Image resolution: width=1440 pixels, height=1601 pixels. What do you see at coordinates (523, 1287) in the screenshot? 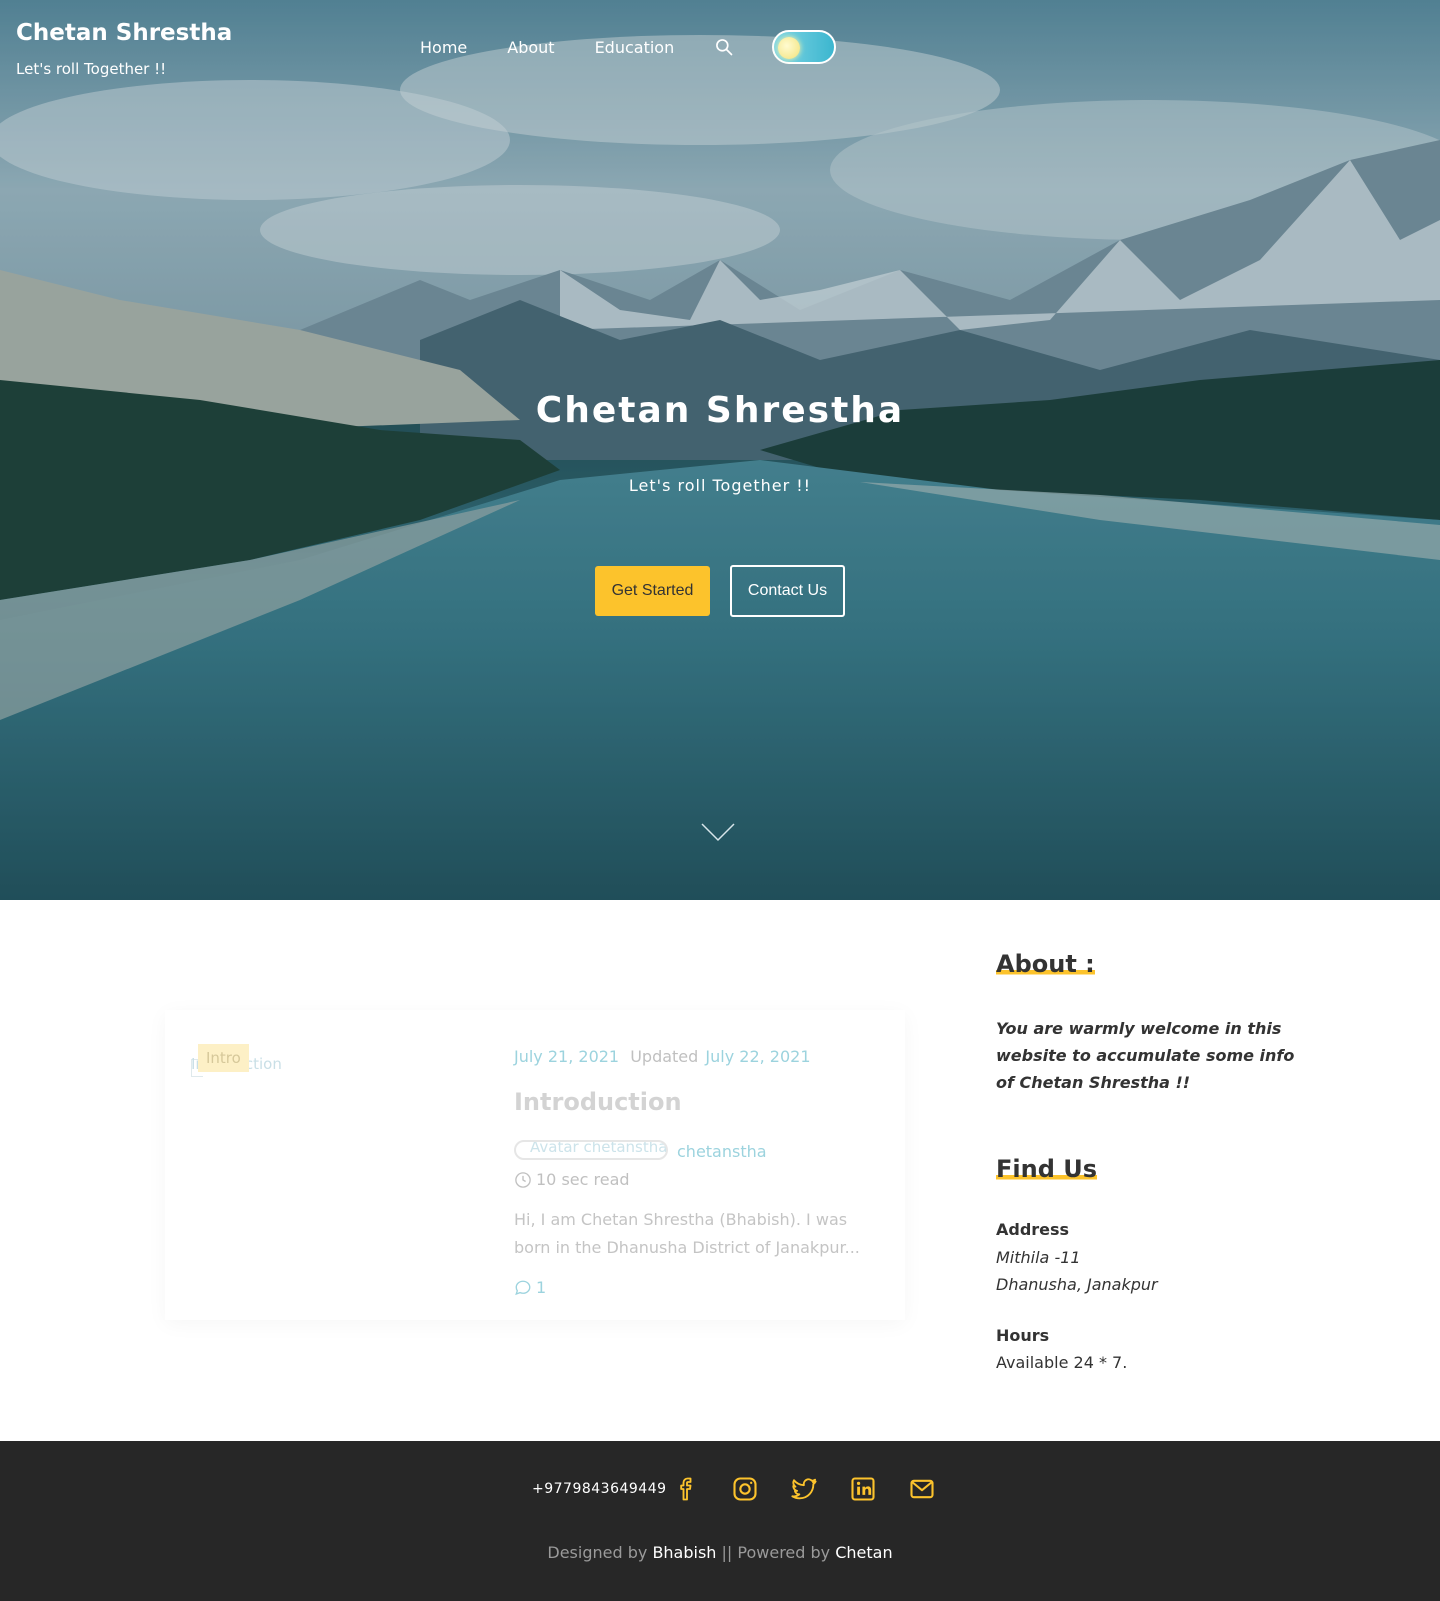
I see `comment-icon` at bounding box center [523, 1287].